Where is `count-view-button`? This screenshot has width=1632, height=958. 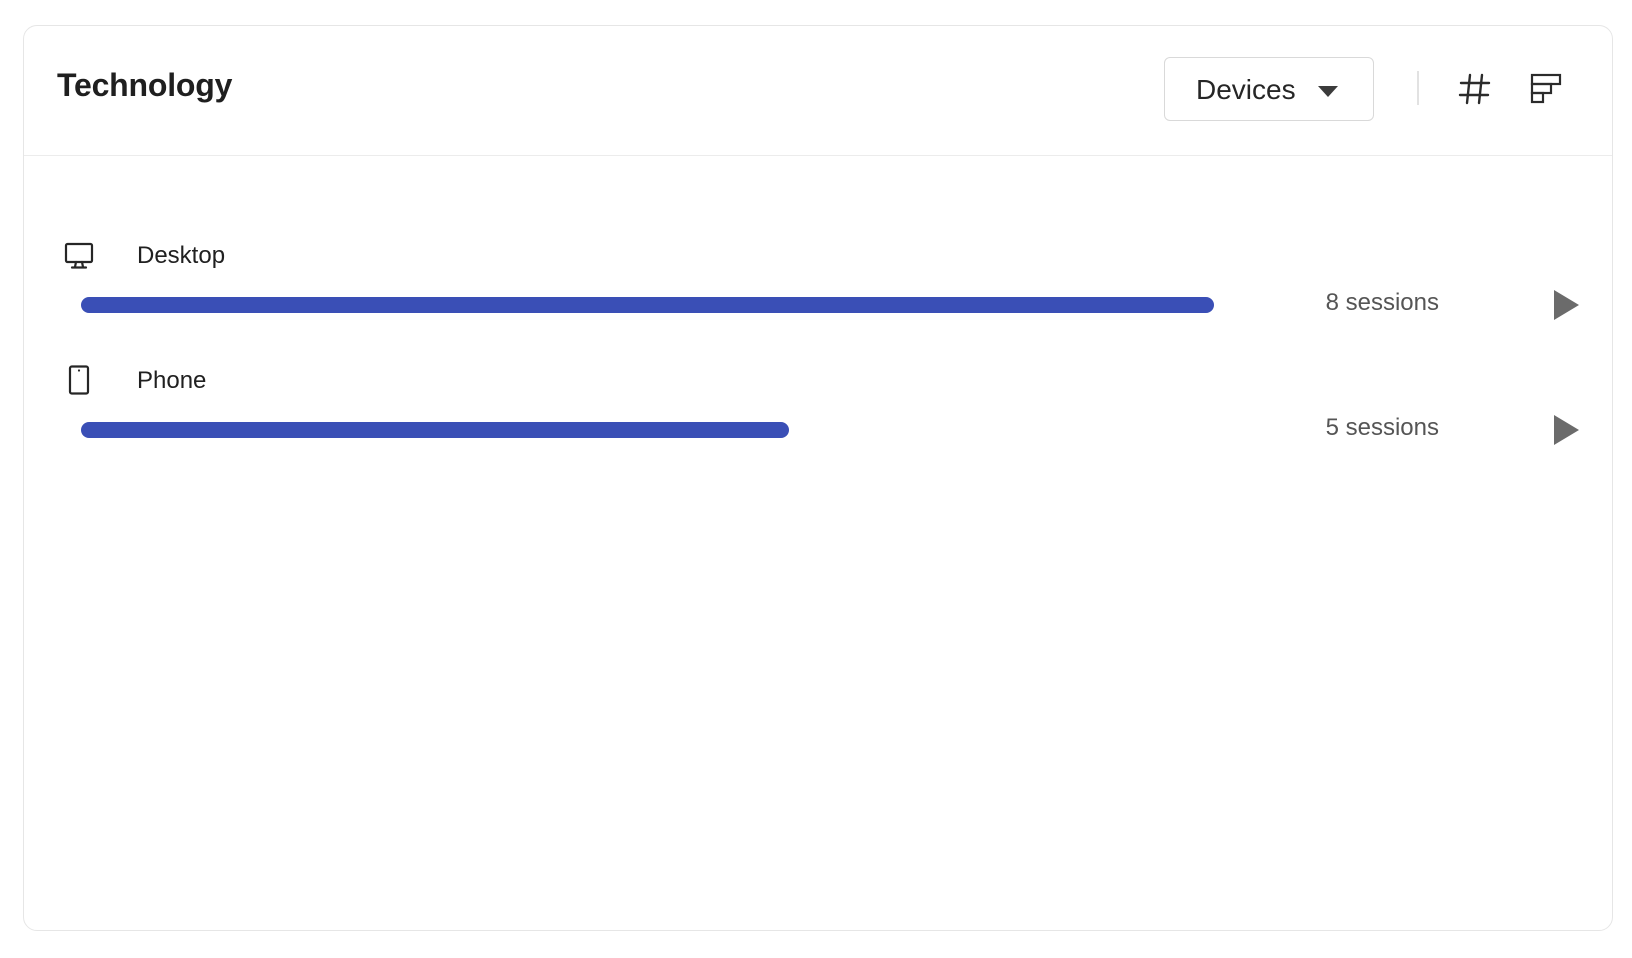
count-view-button is located at coordinates (1475, 89).